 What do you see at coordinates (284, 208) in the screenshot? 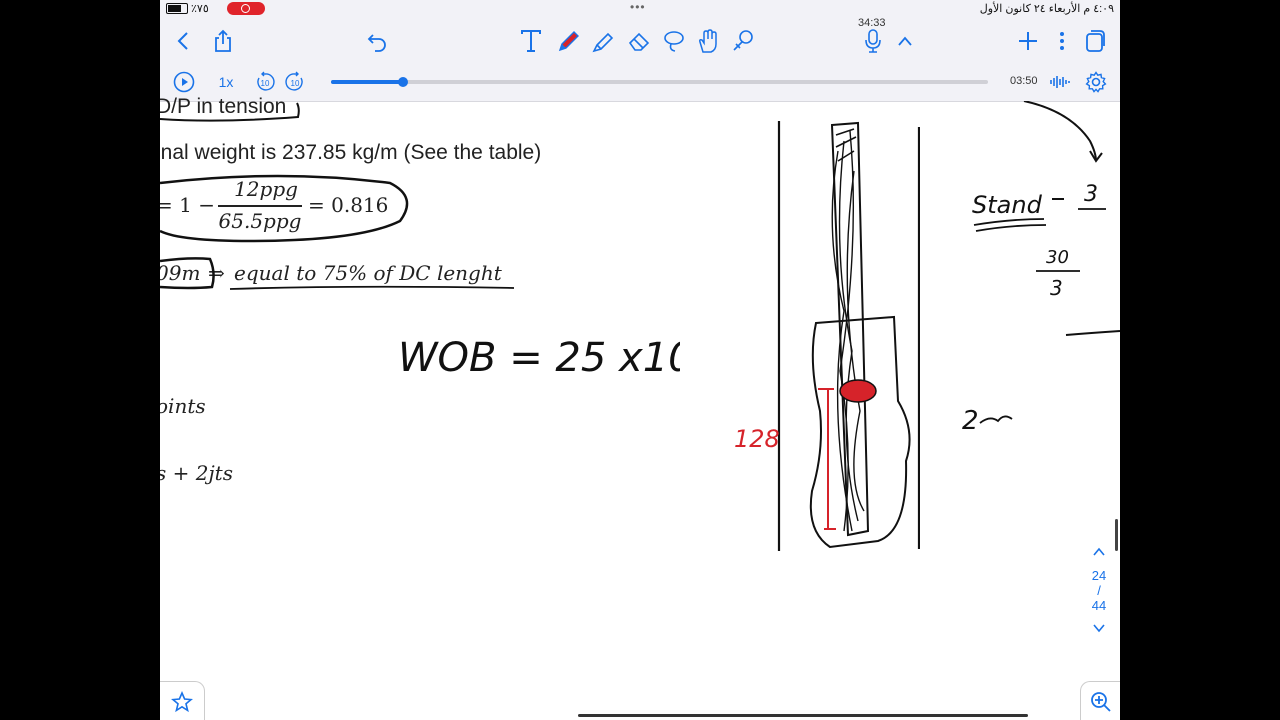
I see `equation-circle-annotation` at bounding box center [284, 208].